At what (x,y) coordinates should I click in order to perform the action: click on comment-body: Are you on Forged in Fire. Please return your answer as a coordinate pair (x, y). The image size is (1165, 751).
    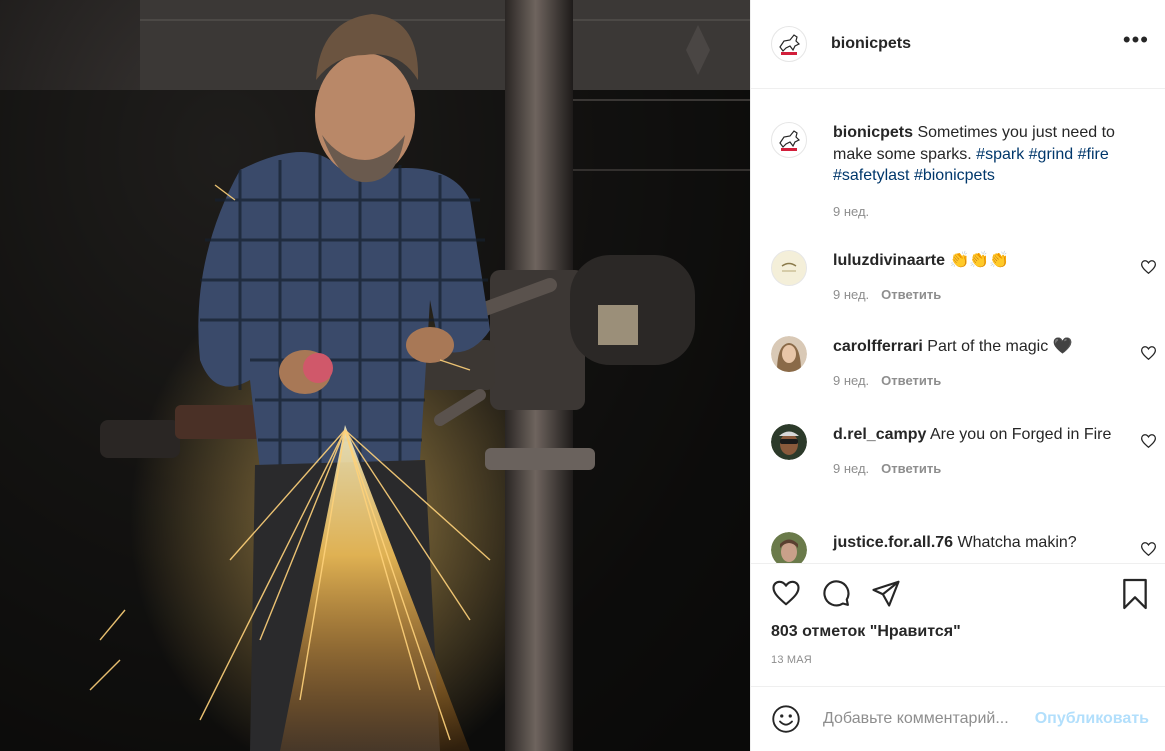
    Looking at the image, I should click on (1020, 434).